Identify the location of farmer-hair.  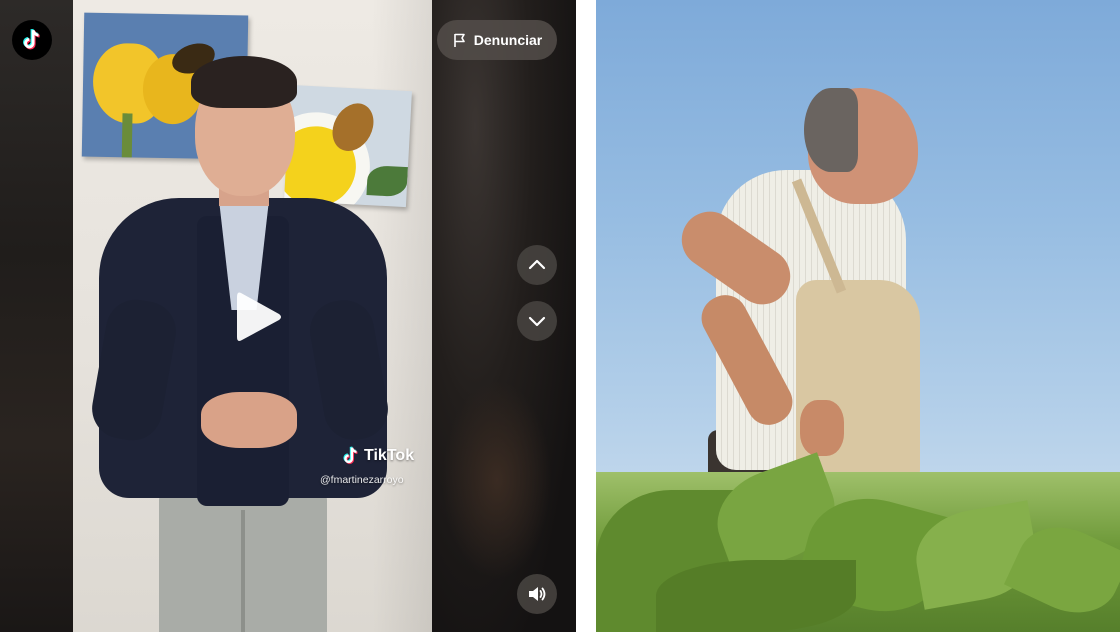
(831, 130).